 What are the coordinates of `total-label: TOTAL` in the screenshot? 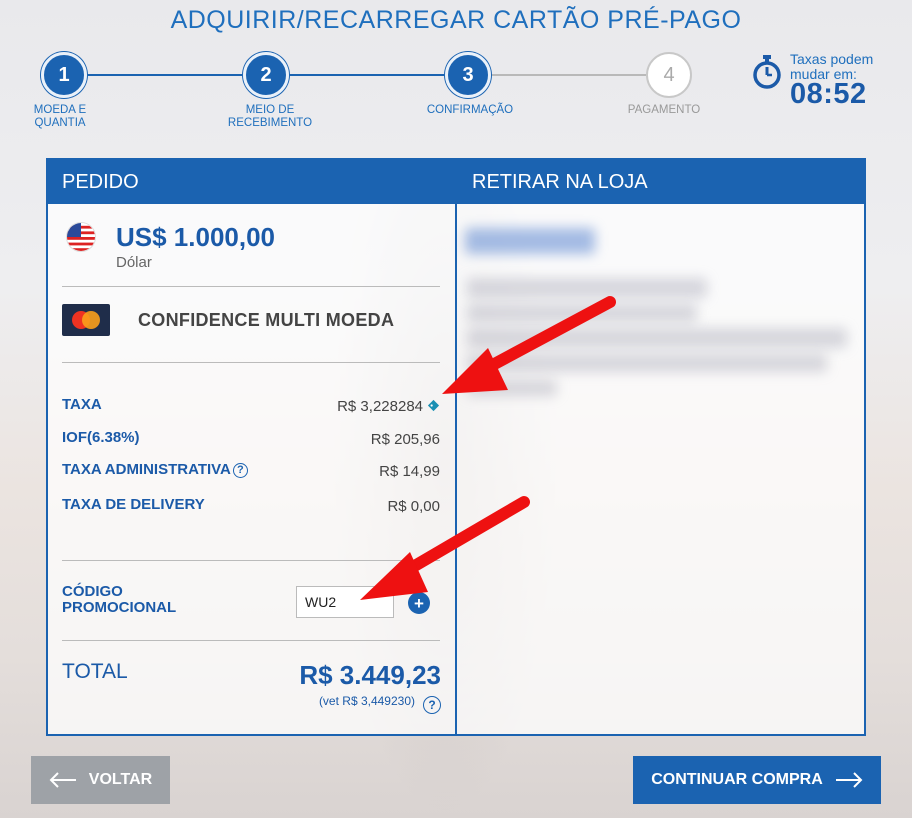 It's located at (95, 671).